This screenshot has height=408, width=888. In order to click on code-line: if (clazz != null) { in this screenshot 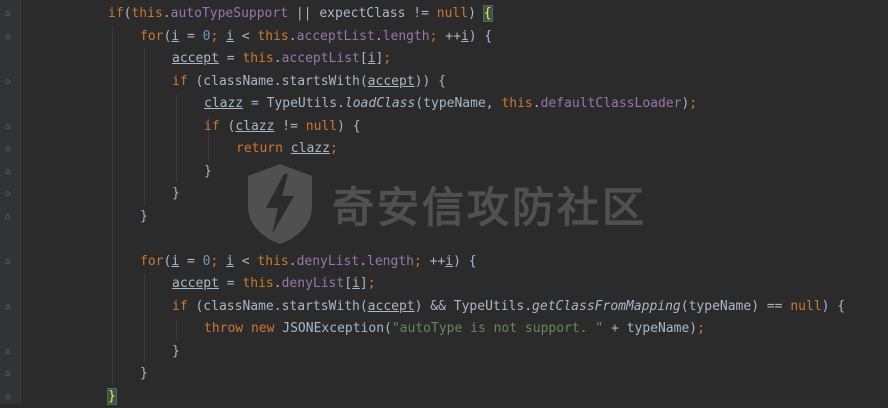, I will do `click(282, 127)`.